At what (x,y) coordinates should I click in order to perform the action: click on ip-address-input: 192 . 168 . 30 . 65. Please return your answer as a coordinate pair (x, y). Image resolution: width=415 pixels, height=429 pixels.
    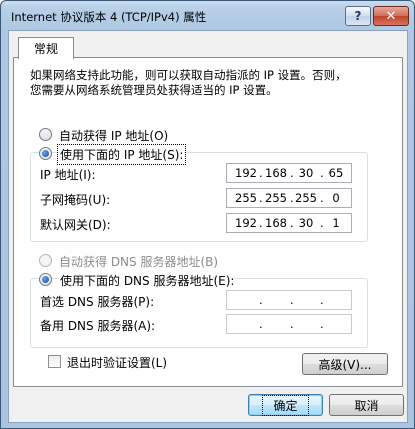
    Looking at the image, I should click on (289, 173).